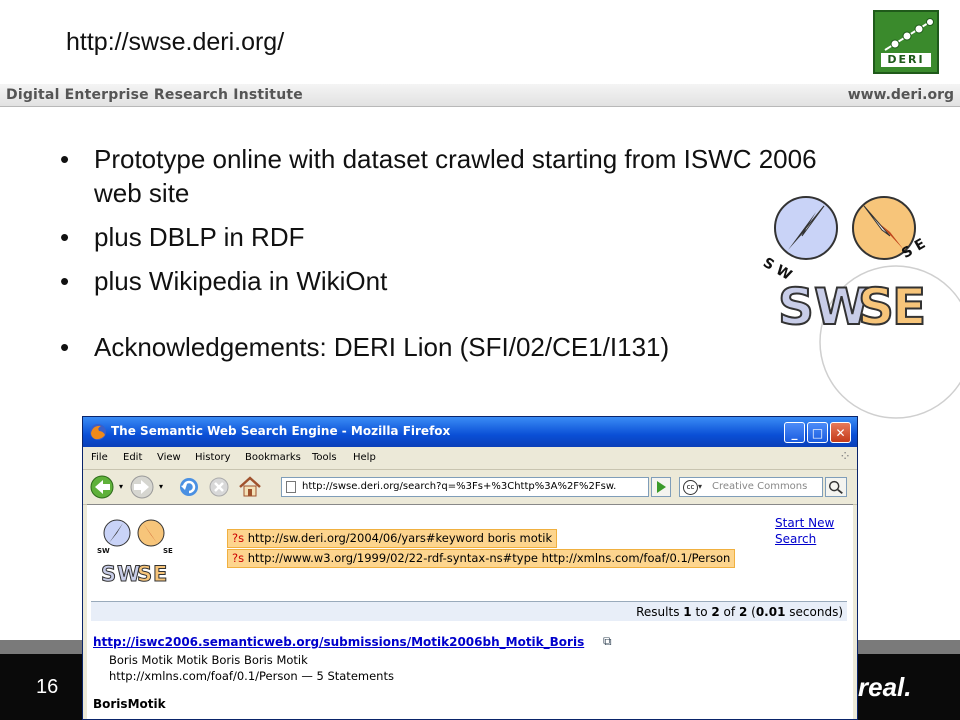  I want to click on institute-name: Digital Enterprise Research Institute, so click(154, 95).